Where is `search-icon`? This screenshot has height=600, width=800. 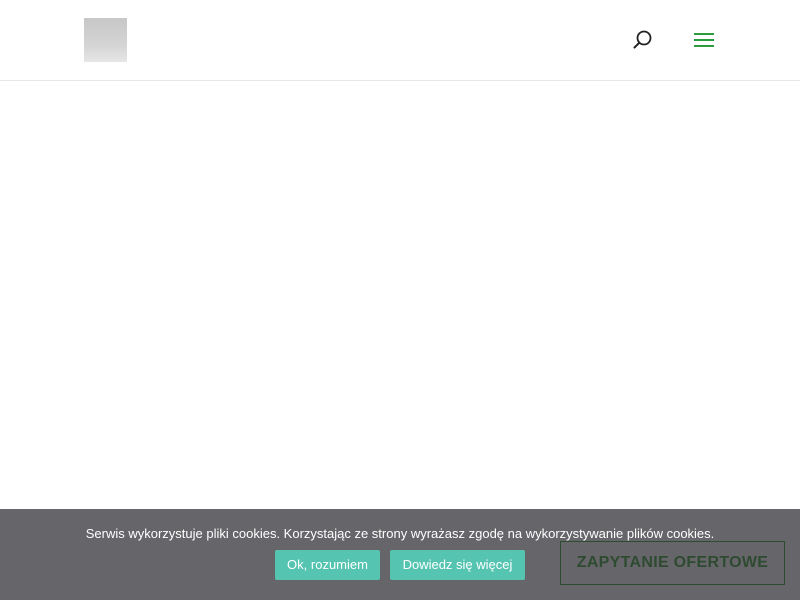
search-icon is located at coordinates (642, 39).